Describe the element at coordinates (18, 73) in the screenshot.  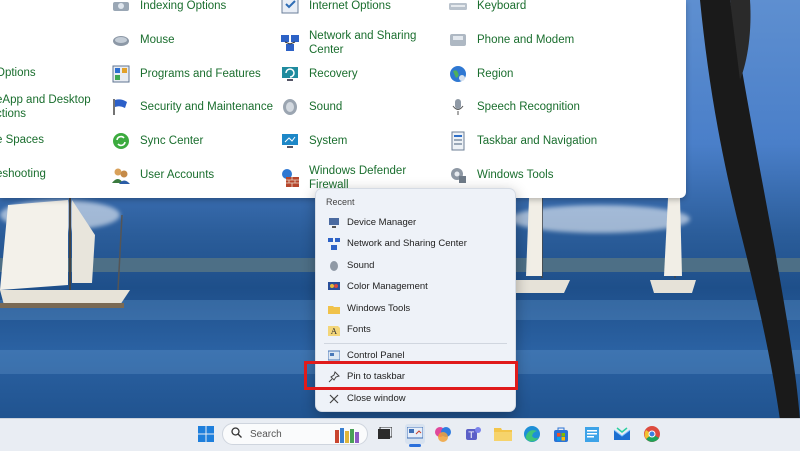
I see `cp-options-partial: Options` at that location.